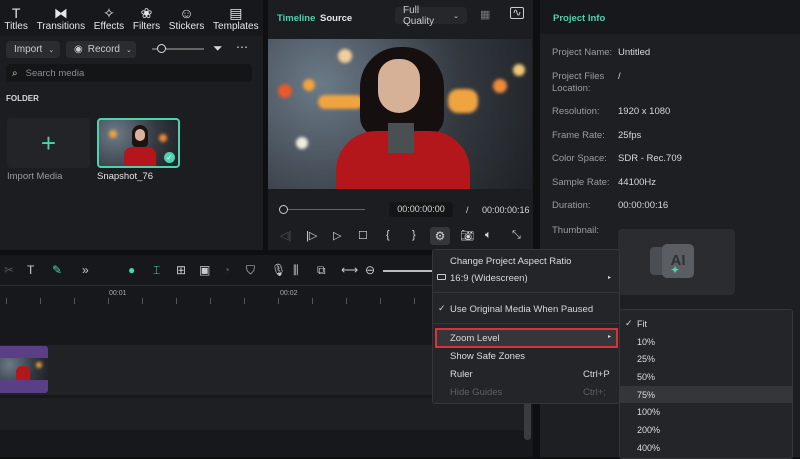  What do you see at coordinates (582, 52) in the screenshot?
I see `info-label: Project Name:` at bounding box center [582, 52].